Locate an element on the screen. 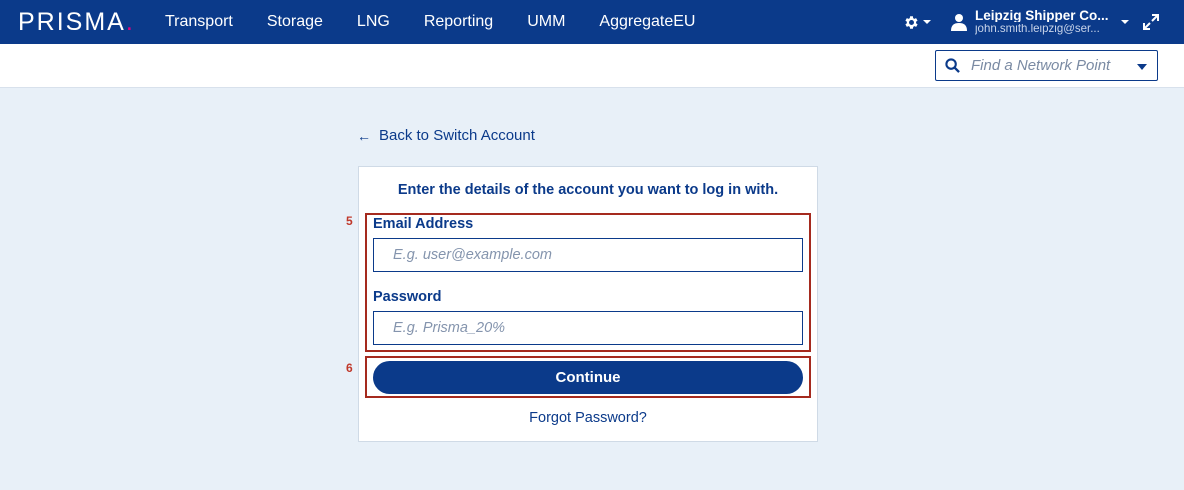 The image size is (1184, 490). forgot-password-link: Forgot Password? is located at coordinates (588, 418).